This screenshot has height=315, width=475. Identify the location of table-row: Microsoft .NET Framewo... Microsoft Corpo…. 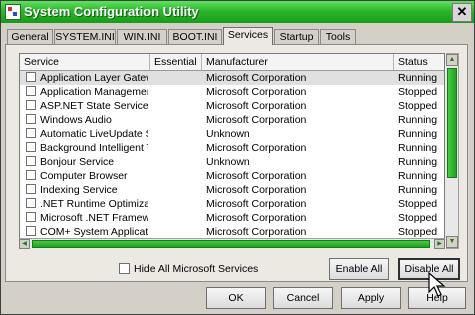
(232, 218).